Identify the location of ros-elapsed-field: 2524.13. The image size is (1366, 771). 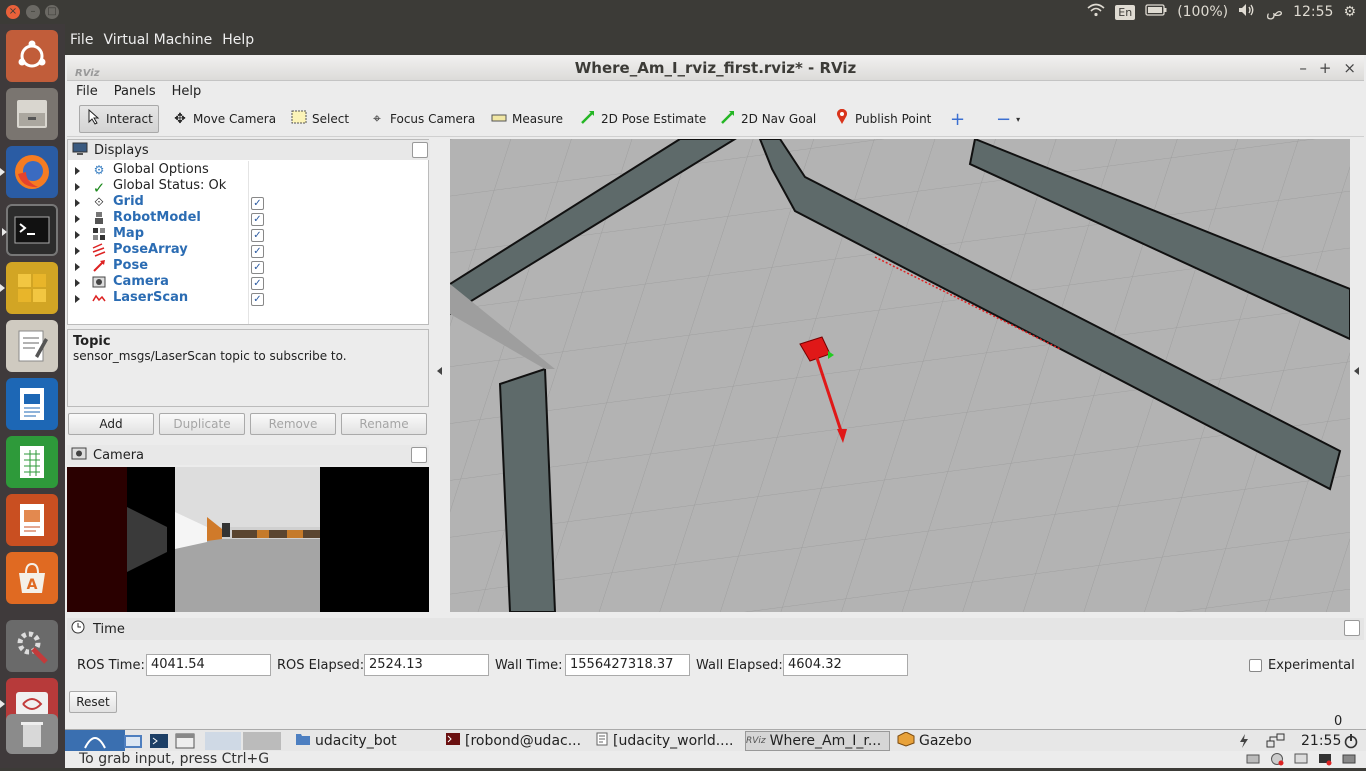
(426, 665).